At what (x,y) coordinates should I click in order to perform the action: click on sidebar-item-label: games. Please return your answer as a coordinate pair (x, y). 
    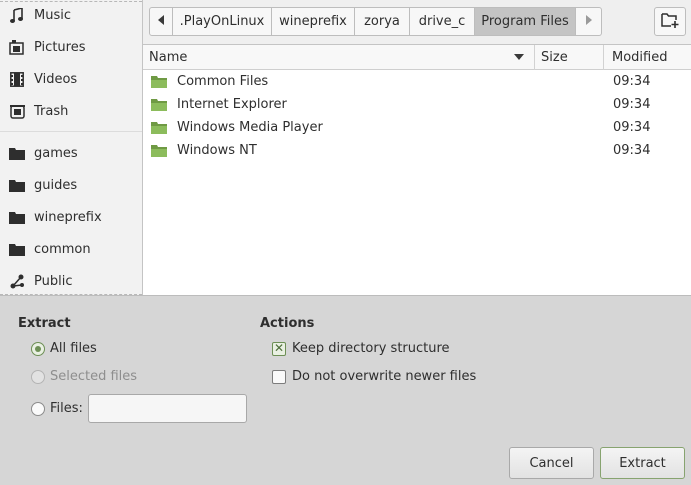
    Looking at the image, I should click on (56, 153).